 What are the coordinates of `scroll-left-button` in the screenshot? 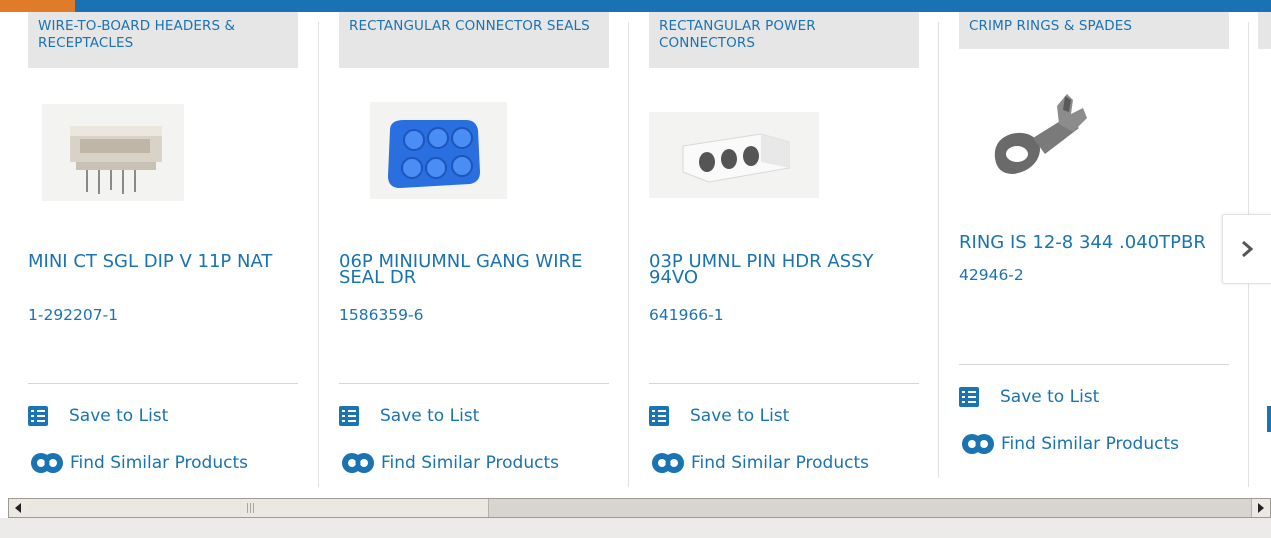 It's located at (18, 508).